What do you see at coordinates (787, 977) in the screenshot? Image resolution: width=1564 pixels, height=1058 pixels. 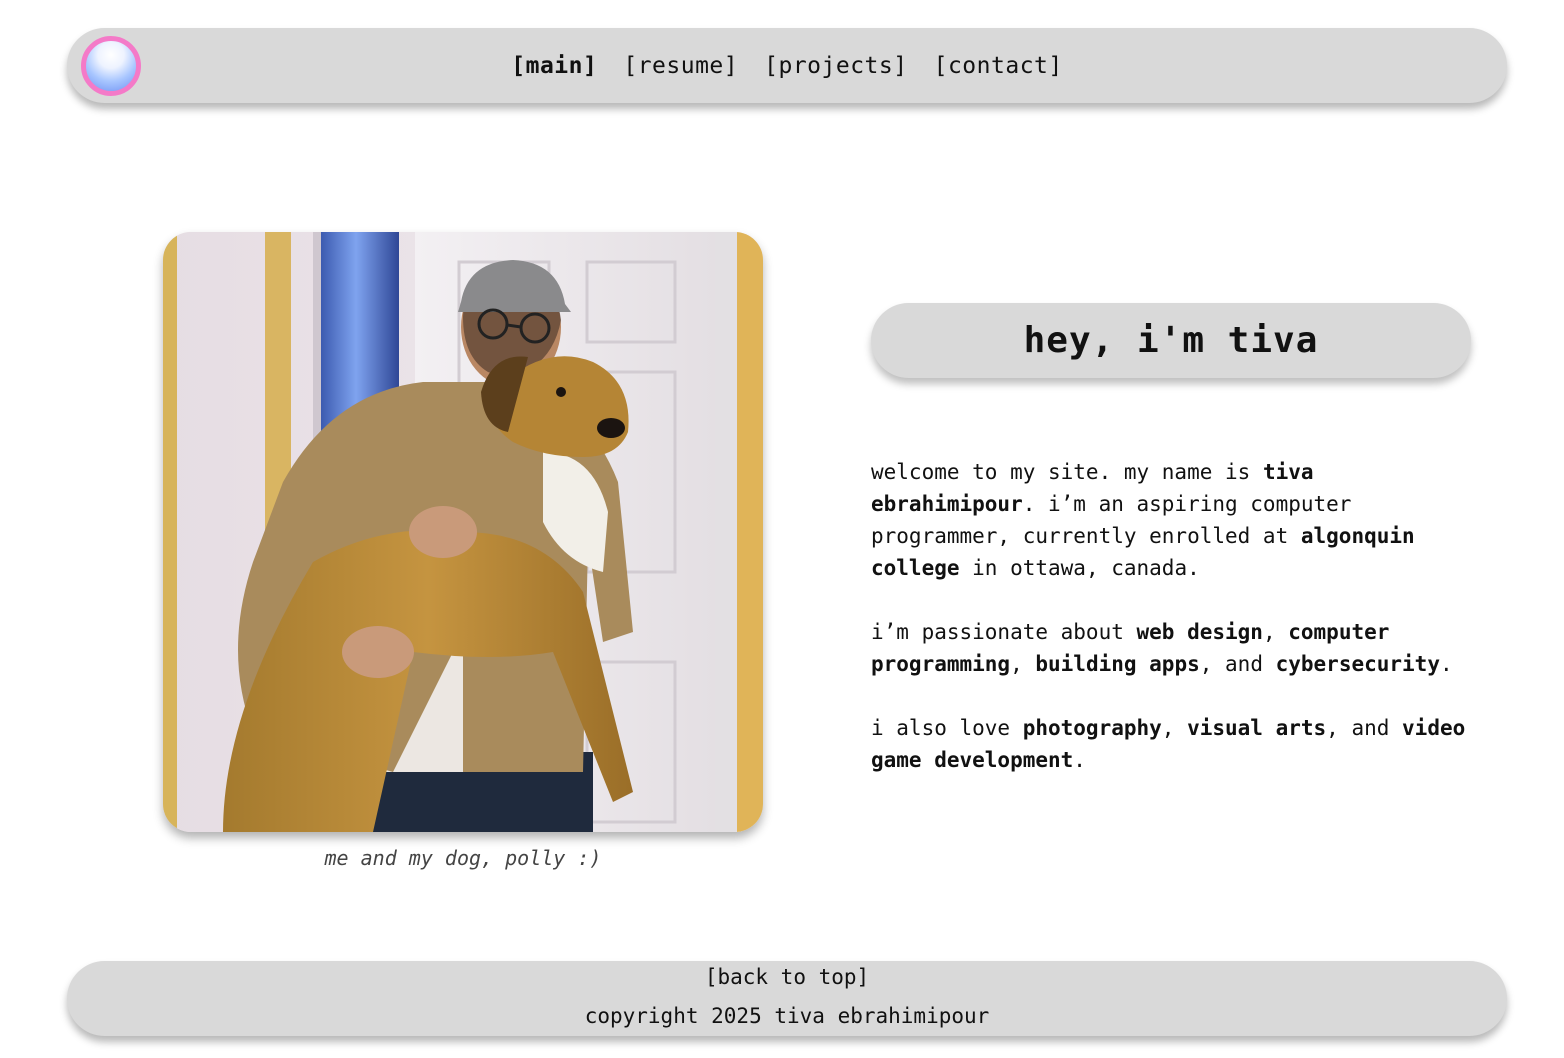 I see `back-to-top-link: [back to top]` at bounding box center [787, 977].